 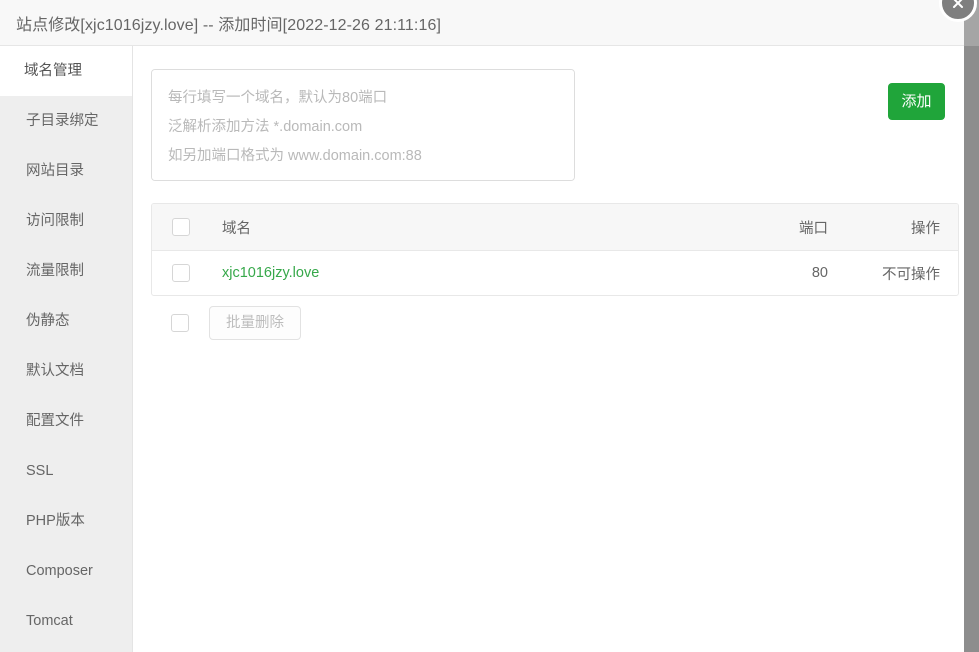 I want to click on sidebar-item-config-file: 配置文件, so click(x=66, y=421).